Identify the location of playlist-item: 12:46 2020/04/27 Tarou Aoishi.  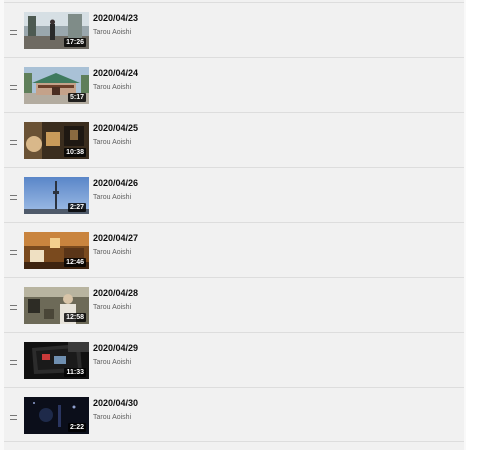
(234, 249).